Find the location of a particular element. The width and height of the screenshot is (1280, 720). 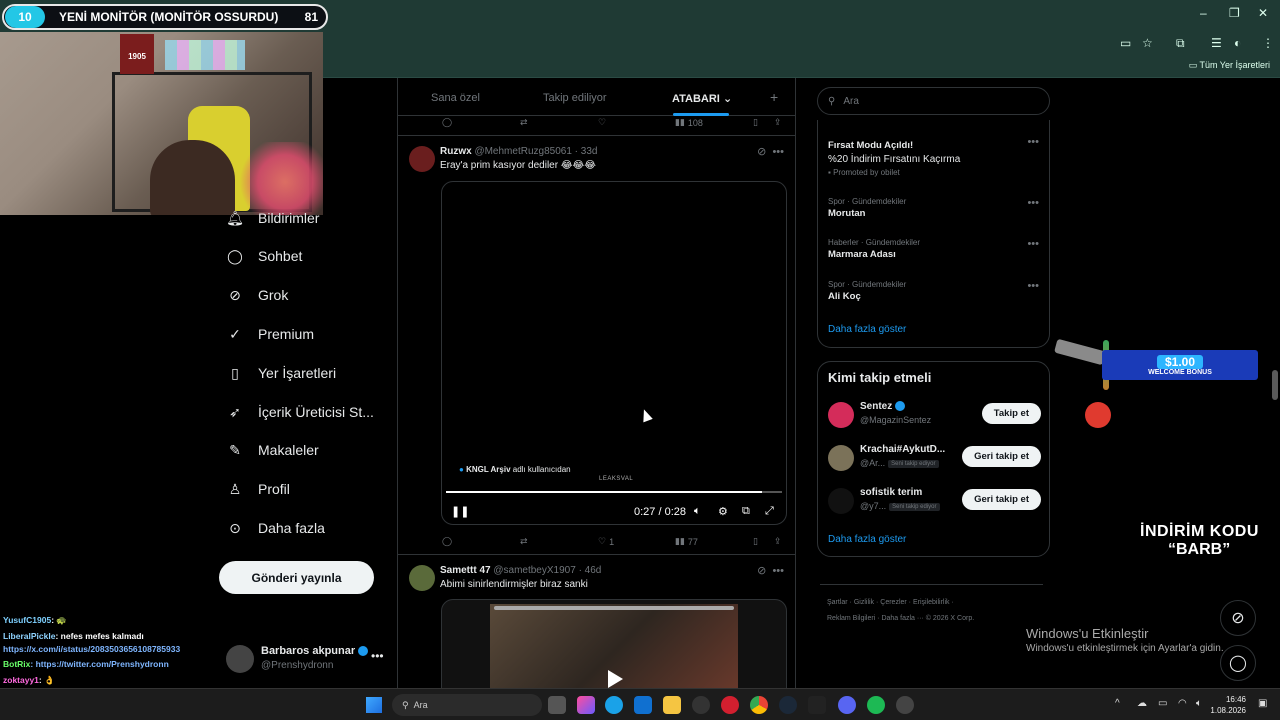

file-explorer-icon is located at coordinates (672, 705).